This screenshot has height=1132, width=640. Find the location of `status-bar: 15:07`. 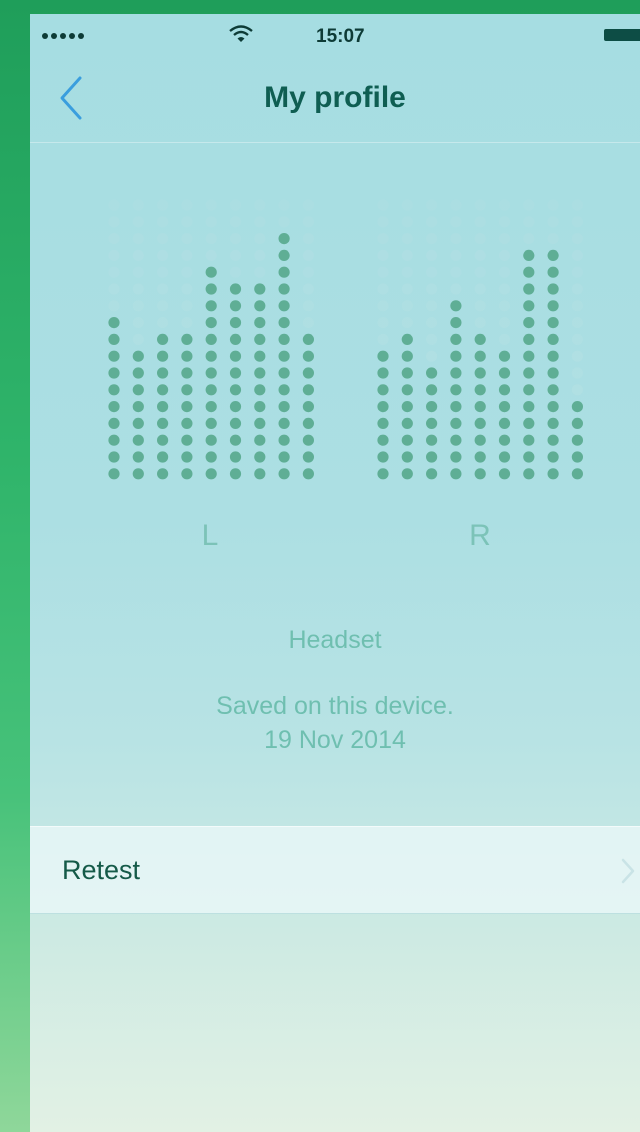

status-bar: 15:07 is located at coordinates (335, 35).